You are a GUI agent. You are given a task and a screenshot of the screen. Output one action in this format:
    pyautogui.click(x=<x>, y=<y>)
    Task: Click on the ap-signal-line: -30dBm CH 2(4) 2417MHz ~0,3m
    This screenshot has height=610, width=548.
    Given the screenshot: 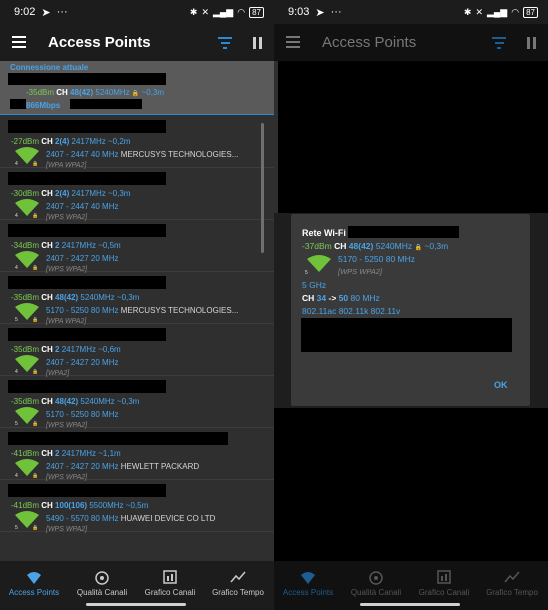 What is the action you would take?
    pyautogui.click(x=71, y=193)
    